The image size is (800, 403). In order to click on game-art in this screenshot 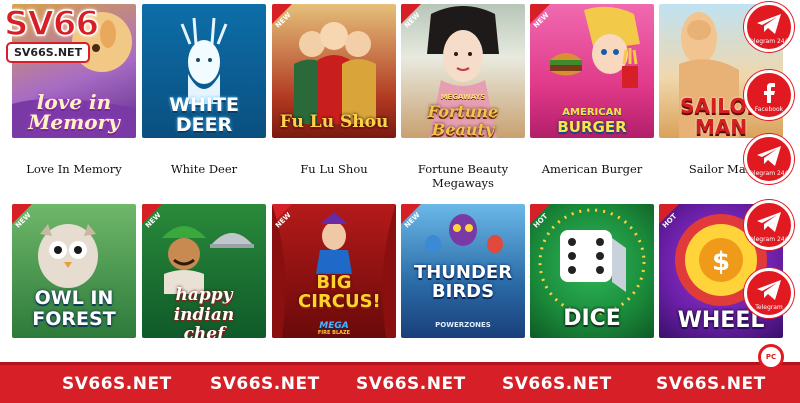, I will do `click(334, 271)`.